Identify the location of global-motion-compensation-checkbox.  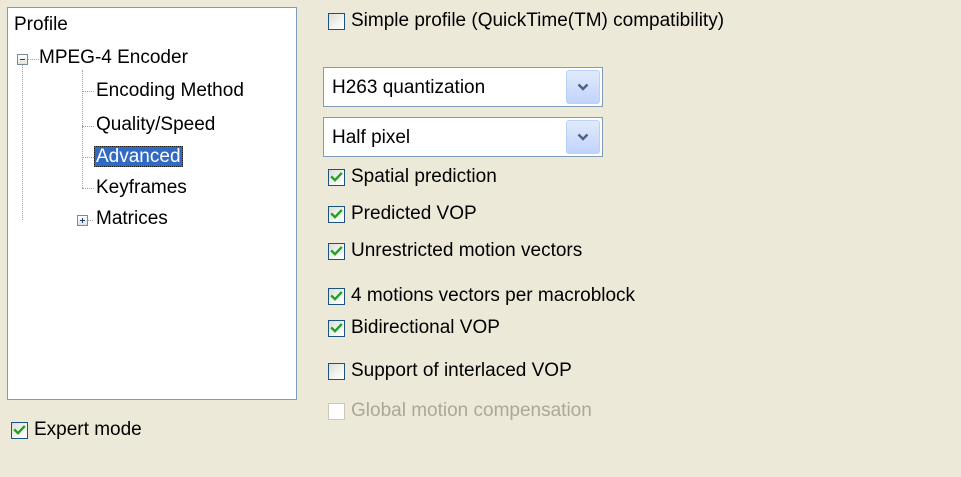
(336, 411).